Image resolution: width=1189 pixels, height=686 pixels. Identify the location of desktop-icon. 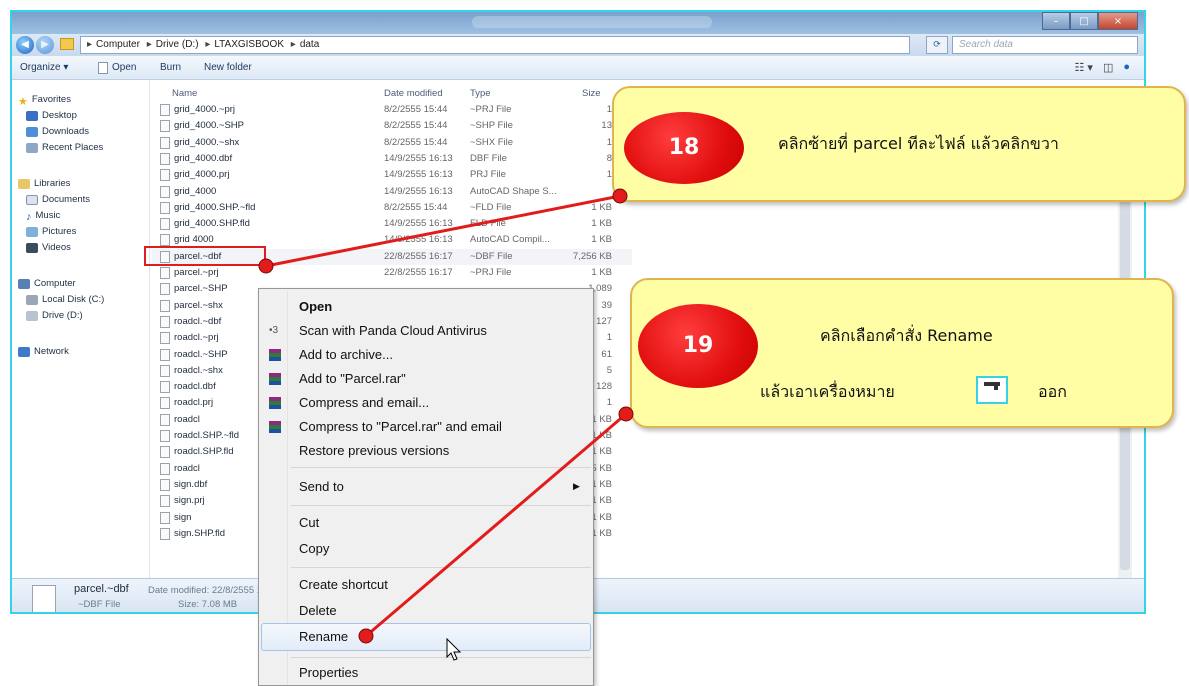
(32, 115).